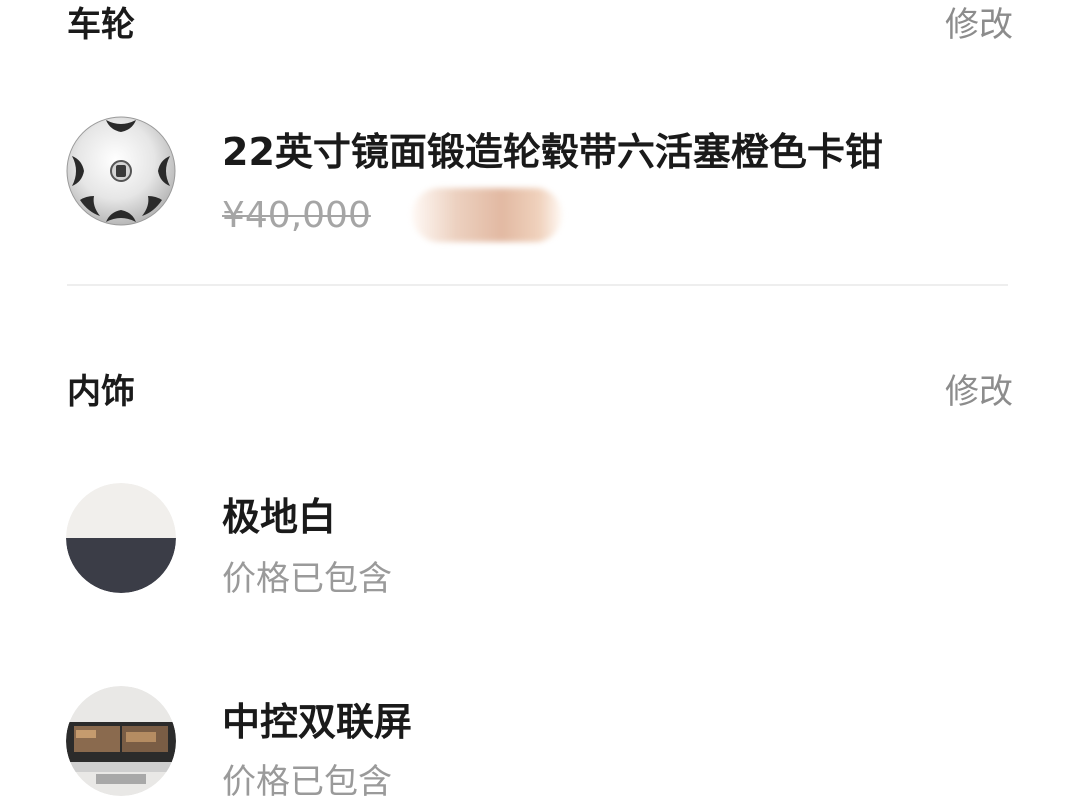 This screenshot has height=810, width=1080. I want to click on wheel-option-name: 22英寸镜面锻造轮毂带六活塞橙色卡钳, so click(552, 152).